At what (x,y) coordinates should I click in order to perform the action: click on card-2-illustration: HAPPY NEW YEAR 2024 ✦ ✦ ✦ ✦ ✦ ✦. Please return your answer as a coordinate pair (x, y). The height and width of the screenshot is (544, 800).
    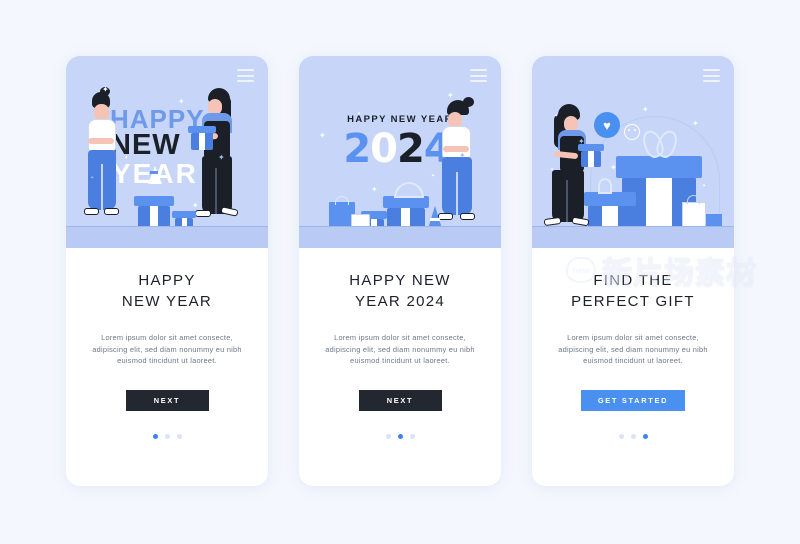
    Looking at the image, I should click on (400, 152).